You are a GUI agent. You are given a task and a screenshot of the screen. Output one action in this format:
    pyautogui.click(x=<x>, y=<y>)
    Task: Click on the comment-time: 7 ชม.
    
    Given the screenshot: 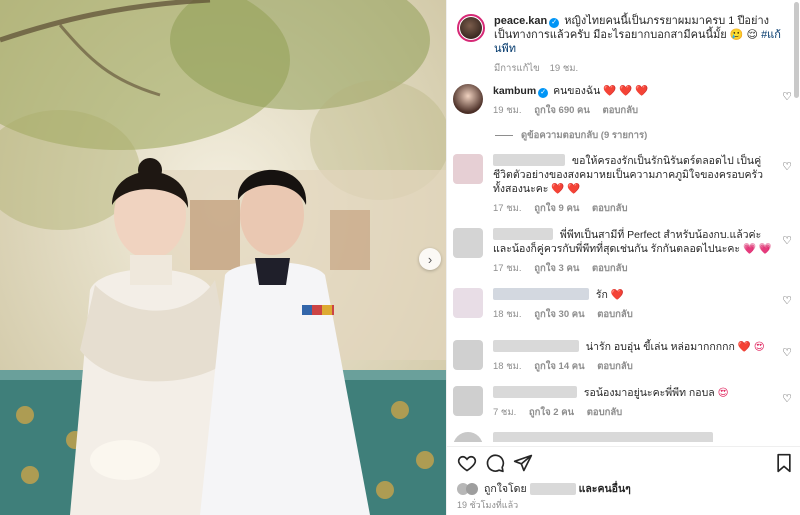 What is the action you would take?
    pyautogui.click(x=505, y=412)
    